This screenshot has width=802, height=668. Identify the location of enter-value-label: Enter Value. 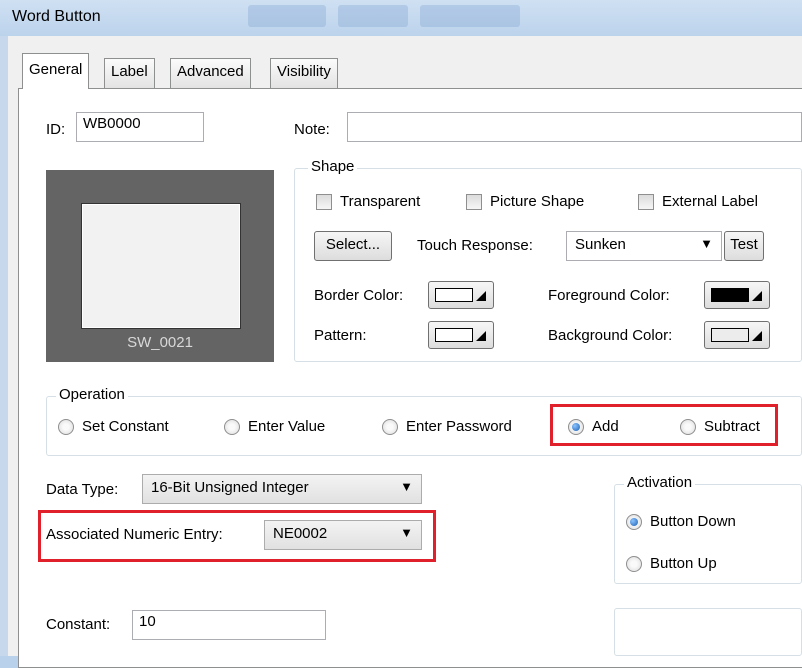
(287, 426).